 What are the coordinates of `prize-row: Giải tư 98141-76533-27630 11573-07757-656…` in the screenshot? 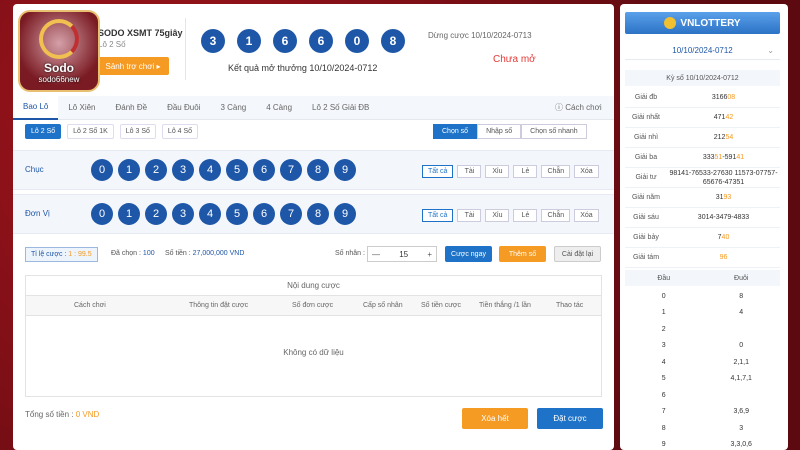 It's located at (702, 178).